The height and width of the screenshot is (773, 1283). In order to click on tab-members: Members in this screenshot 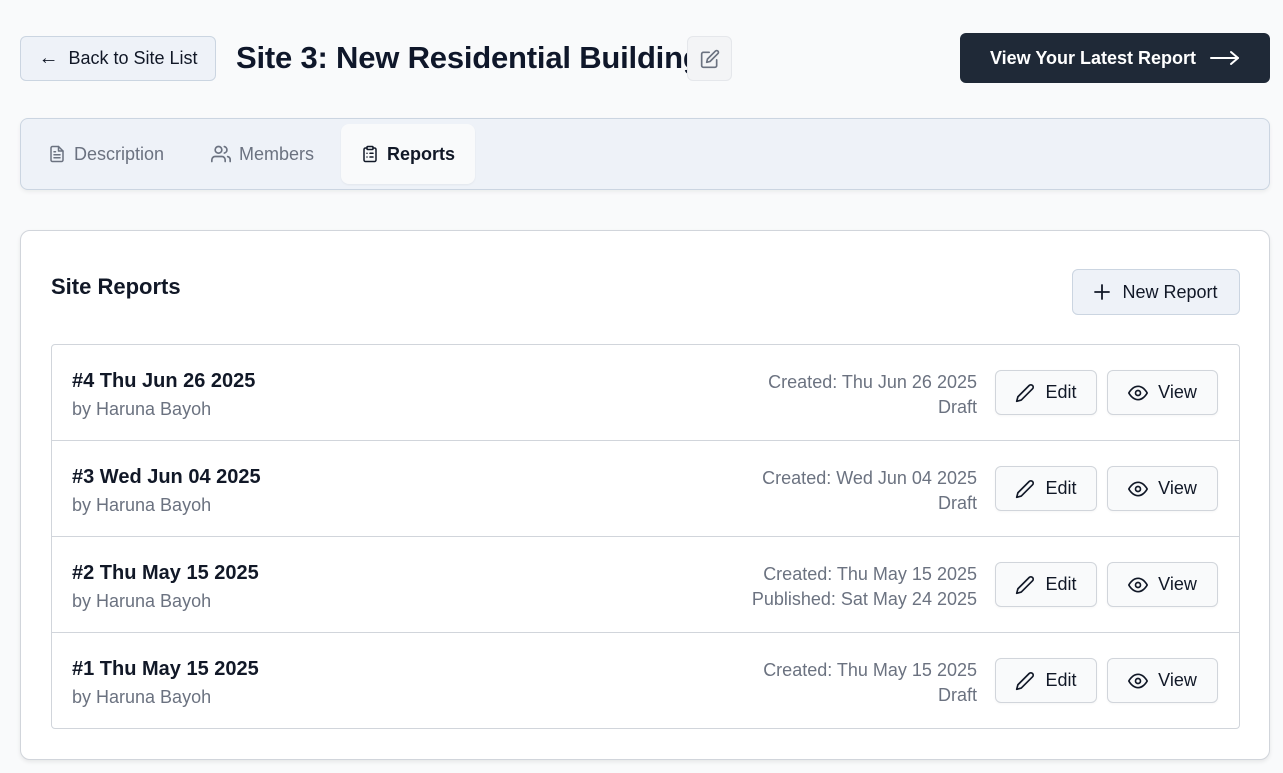, I will do `click(262, 154)`.